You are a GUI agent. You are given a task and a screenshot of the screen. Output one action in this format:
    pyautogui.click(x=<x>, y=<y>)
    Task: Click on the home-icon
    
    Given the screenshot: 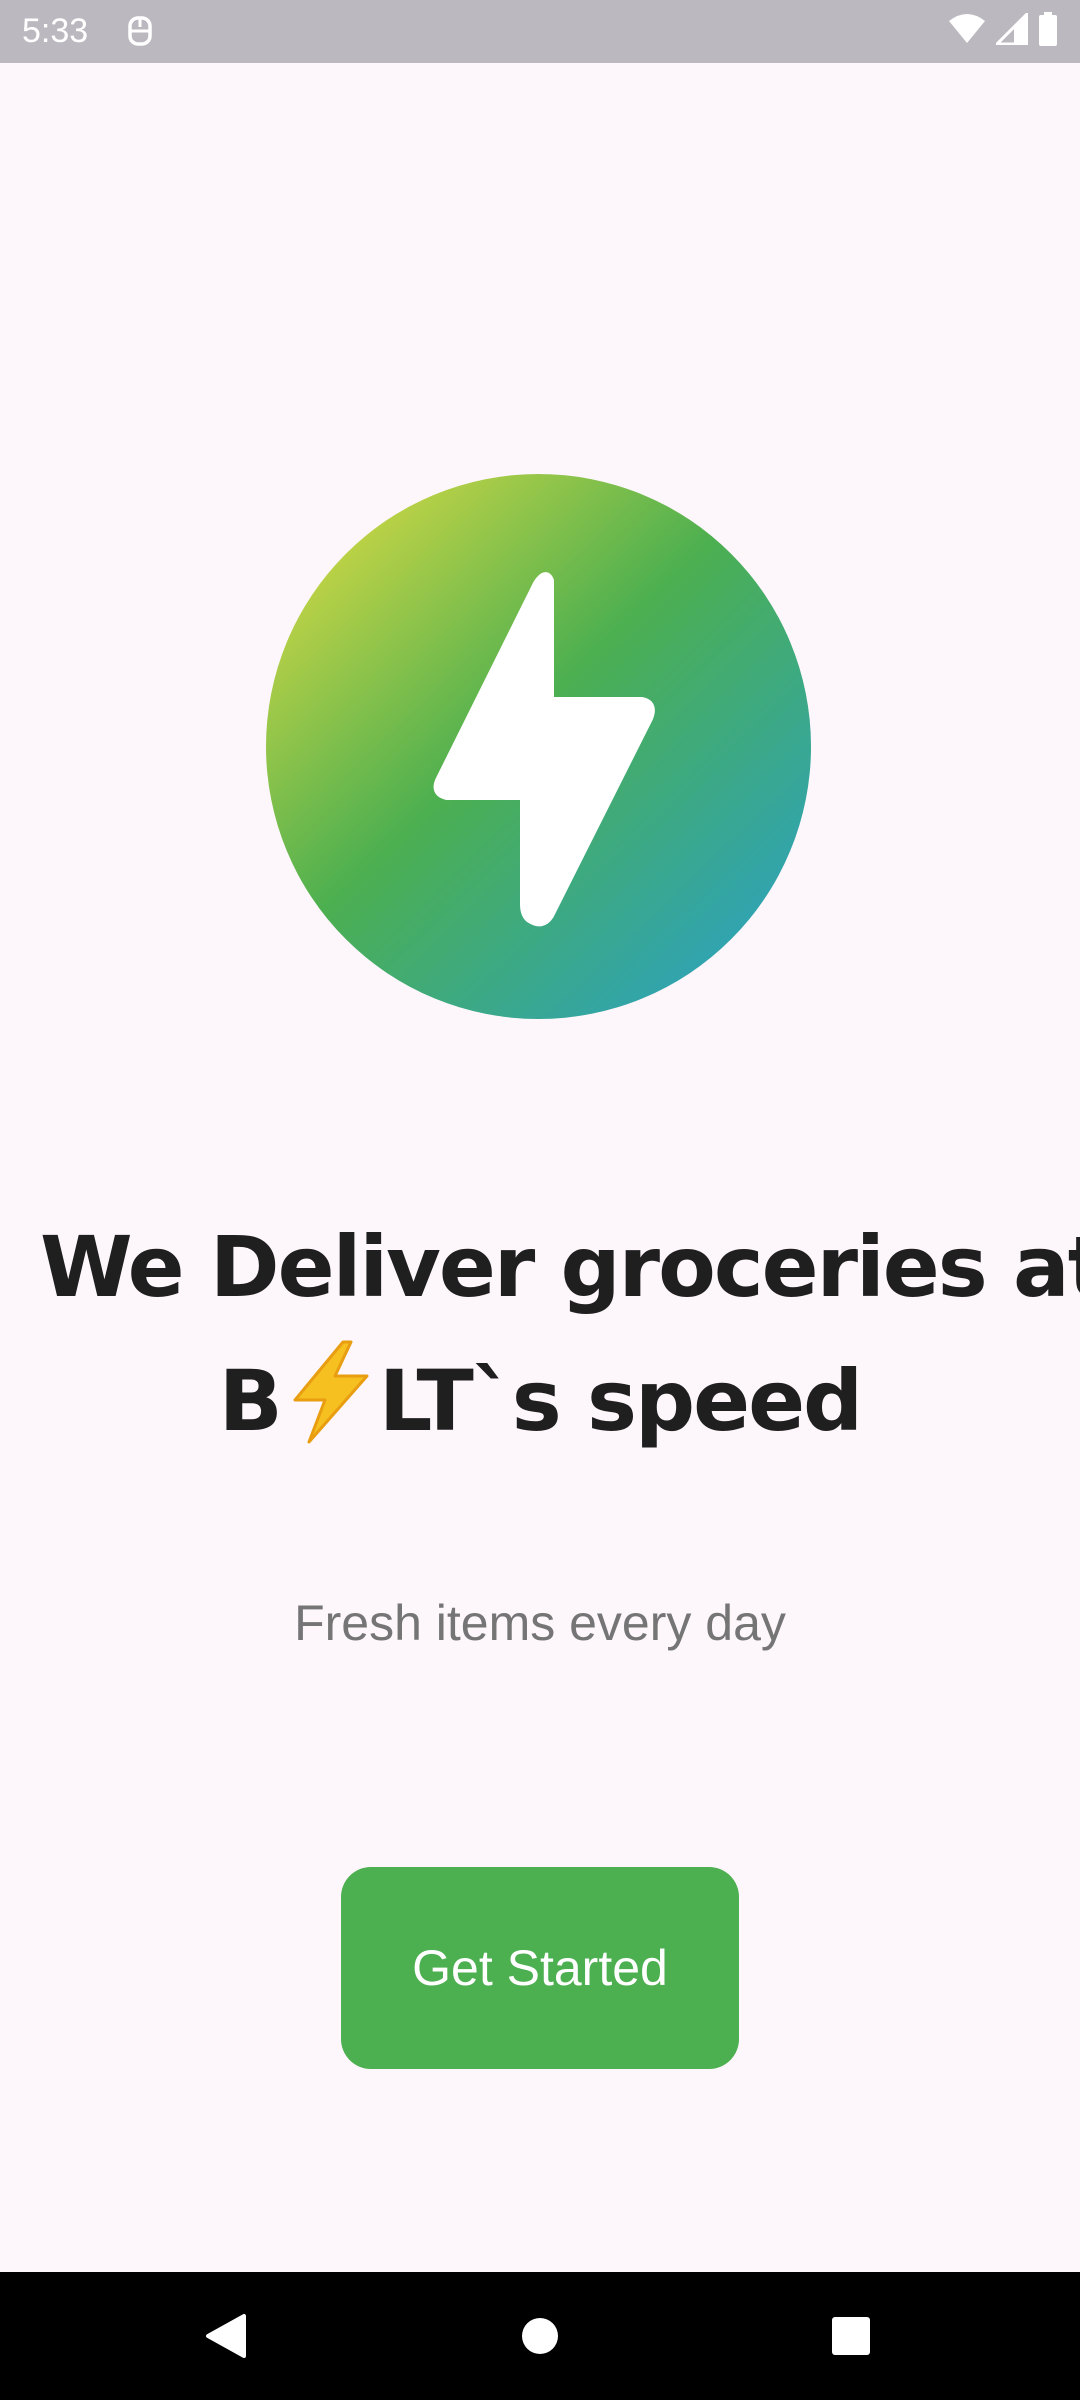 What is the action you would take?
    pyautogui.click(x=540, y=2336)
    